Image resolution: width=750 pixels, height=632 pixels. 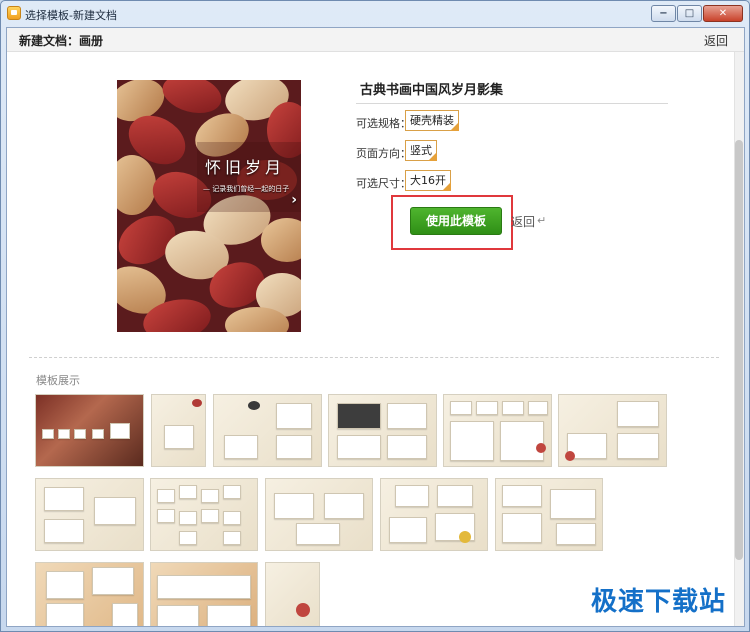 What do you see at coordinates (375, 40) in the screenshot?
I see `page-header: 新建文档：画册 返回` at bounding box center [375, 40].